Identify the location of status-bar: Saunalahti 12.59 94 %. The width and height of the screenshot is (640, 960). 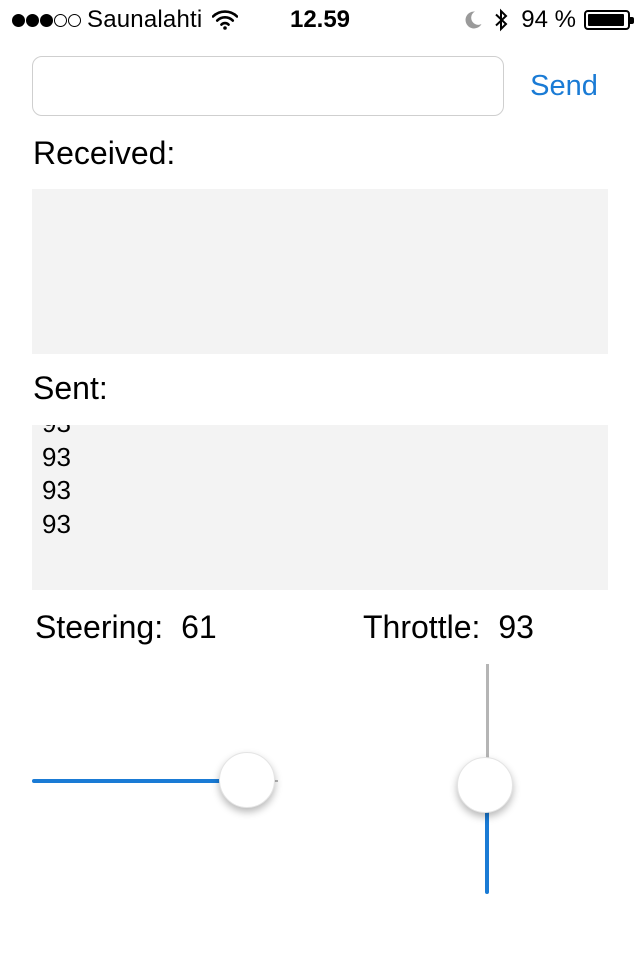
(320, 20).